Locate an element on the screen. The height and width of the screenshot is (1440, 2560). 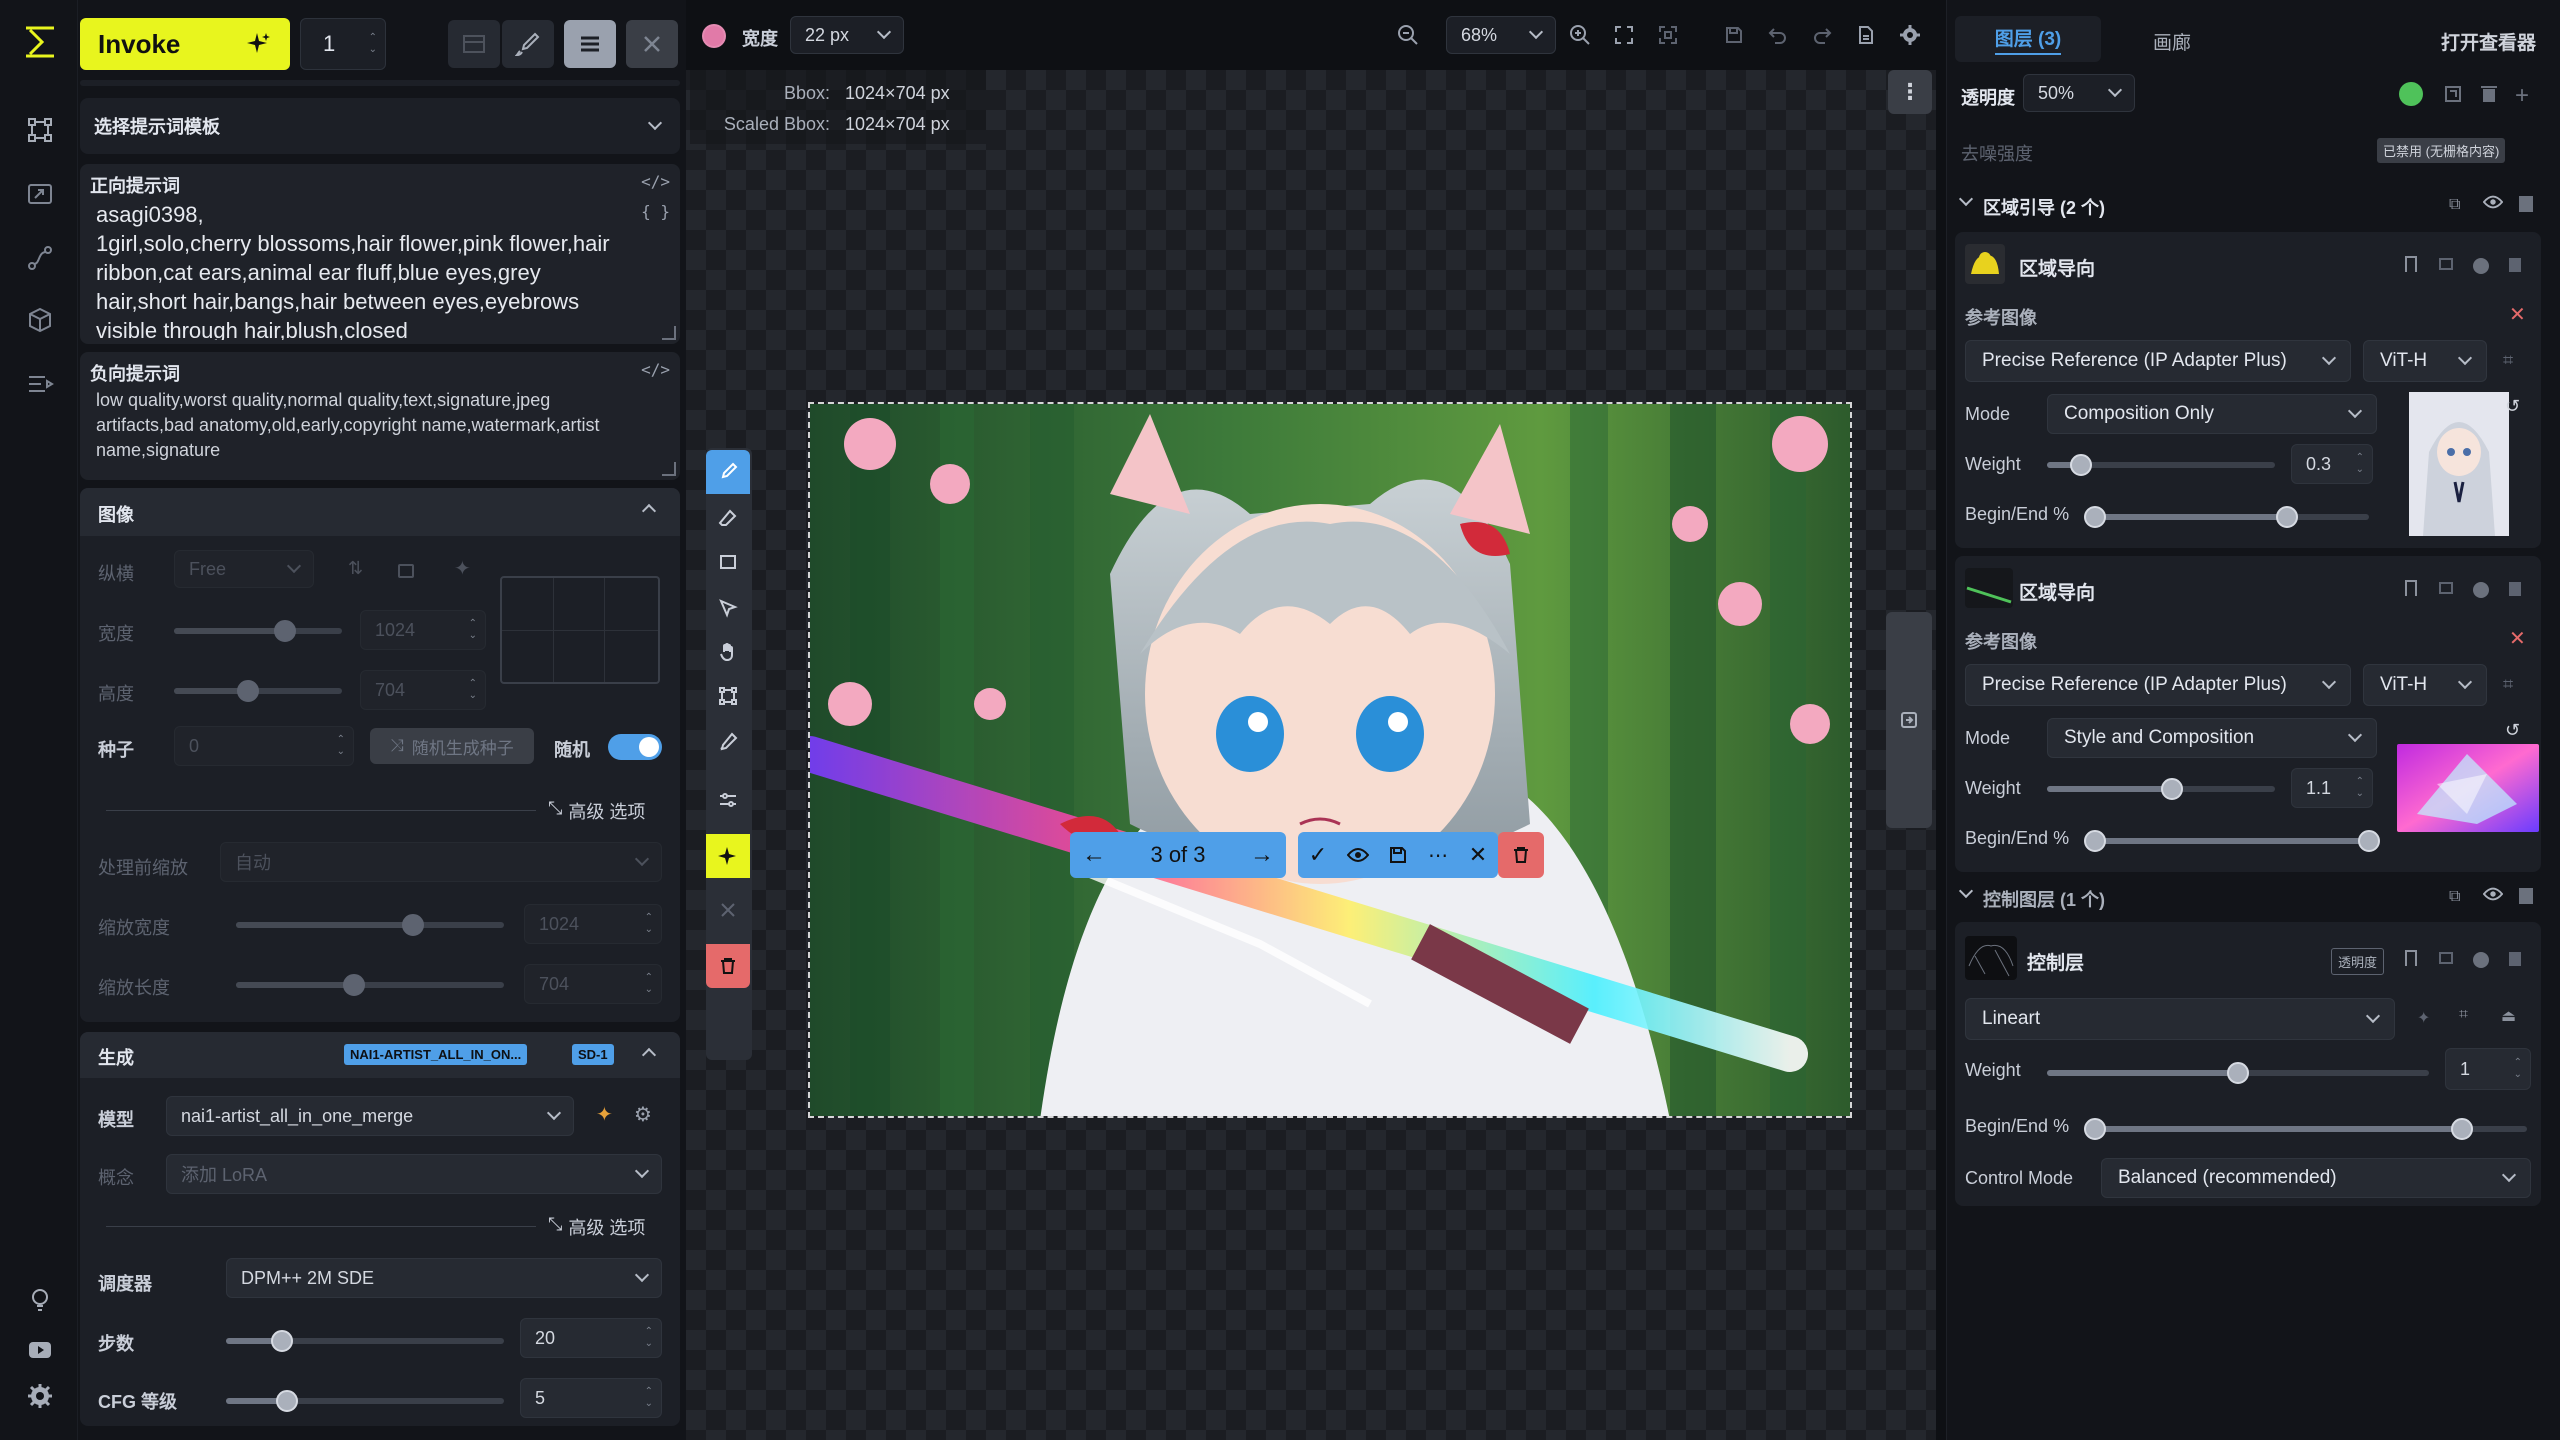
canvas-workflow-icon is located at coordinates (40, 130).